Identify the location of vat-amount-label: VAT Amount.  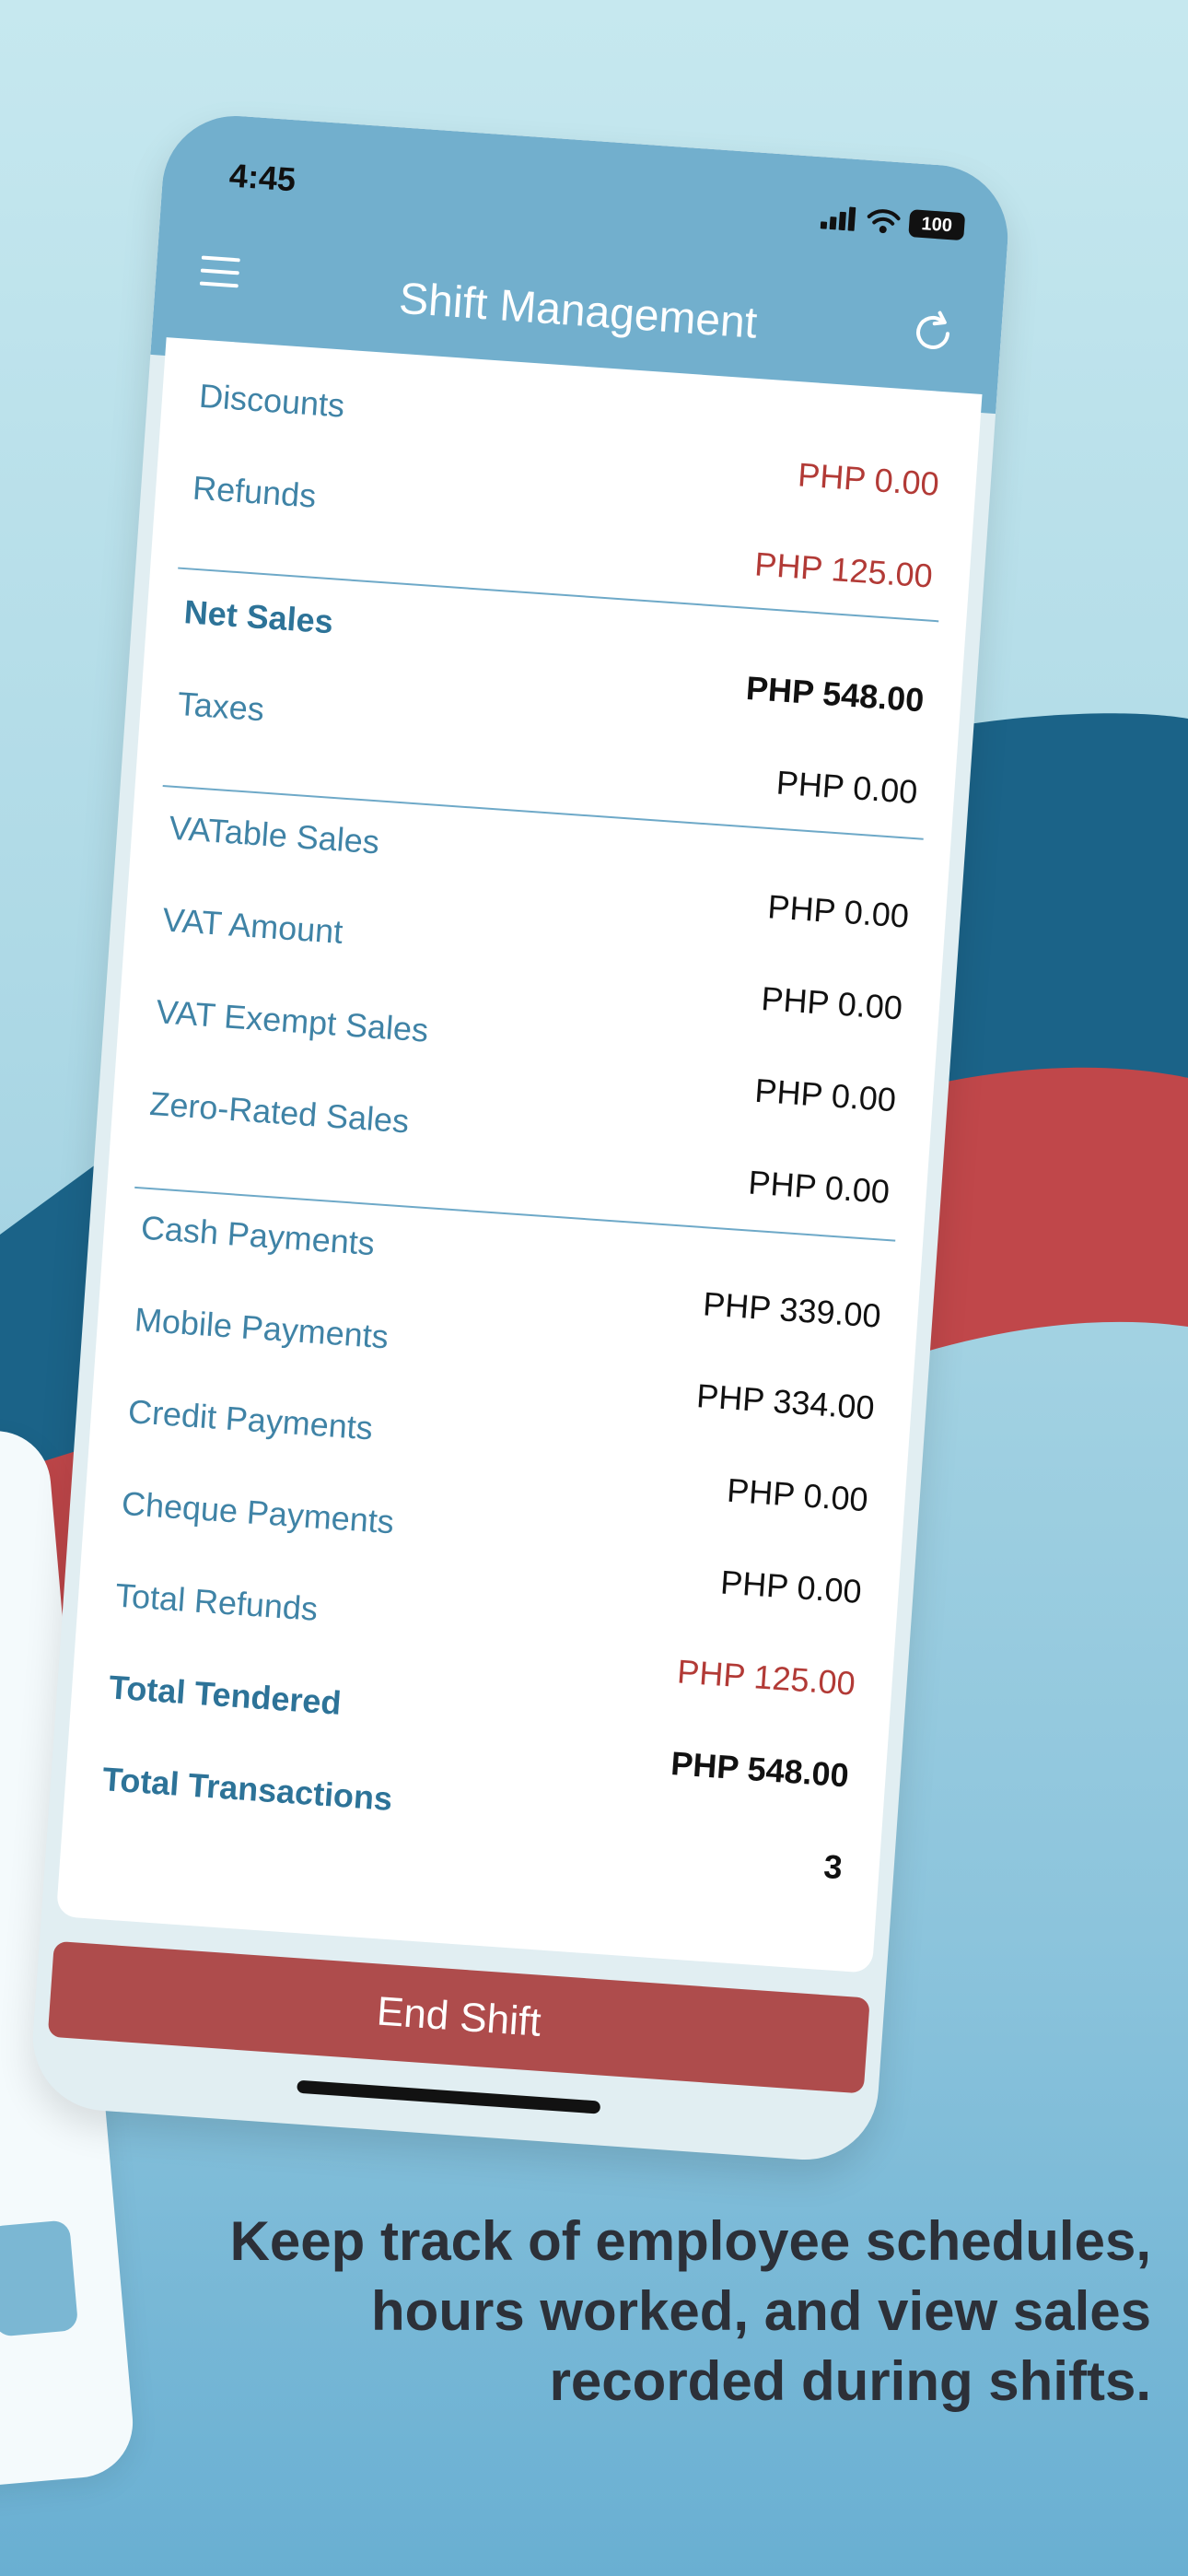
(253, 925).